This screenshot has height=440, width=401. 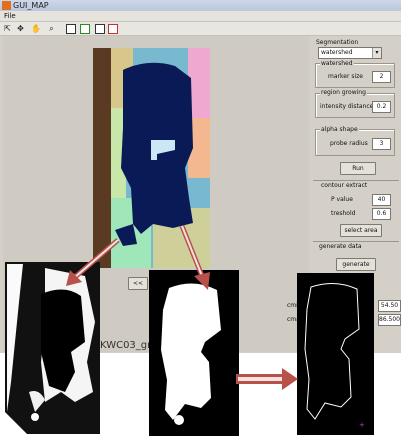 I want to click on arrow-to-mask, so click(x=93, y=262).